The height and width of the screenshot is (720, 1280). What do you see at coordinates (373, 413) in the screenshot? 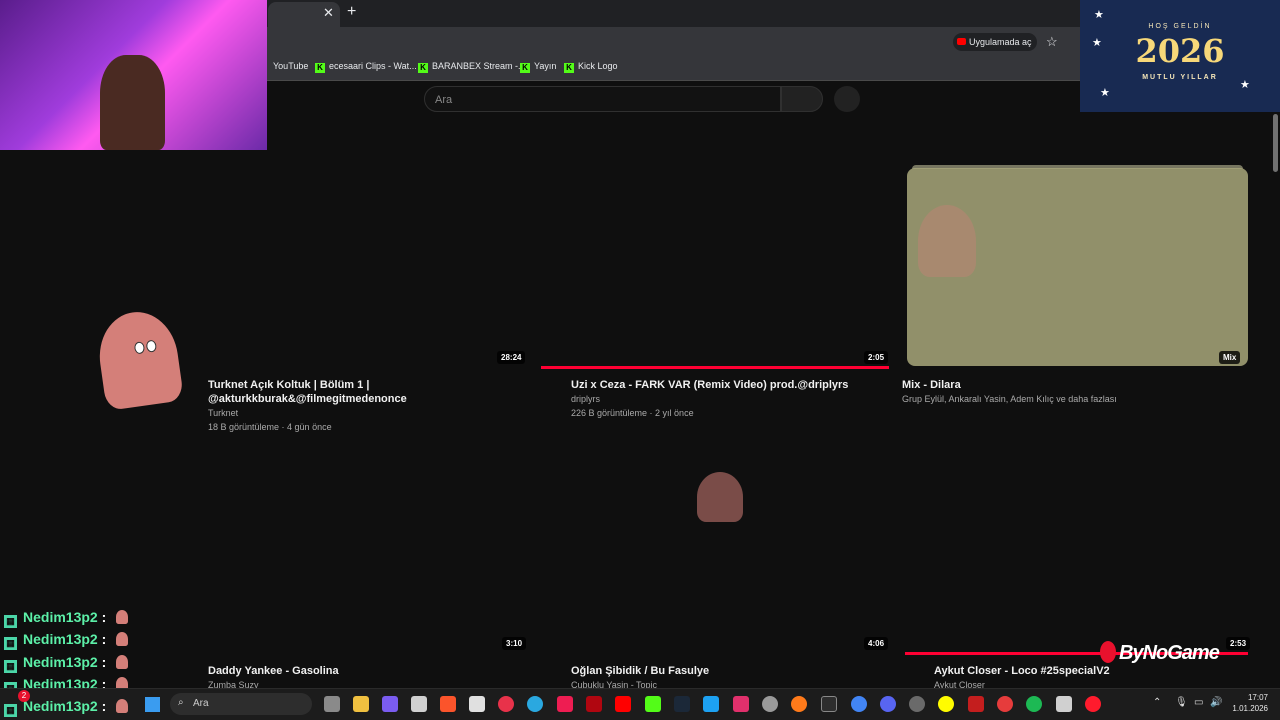
I see `channel-name: Turknet` at bounding box center [373, 413].